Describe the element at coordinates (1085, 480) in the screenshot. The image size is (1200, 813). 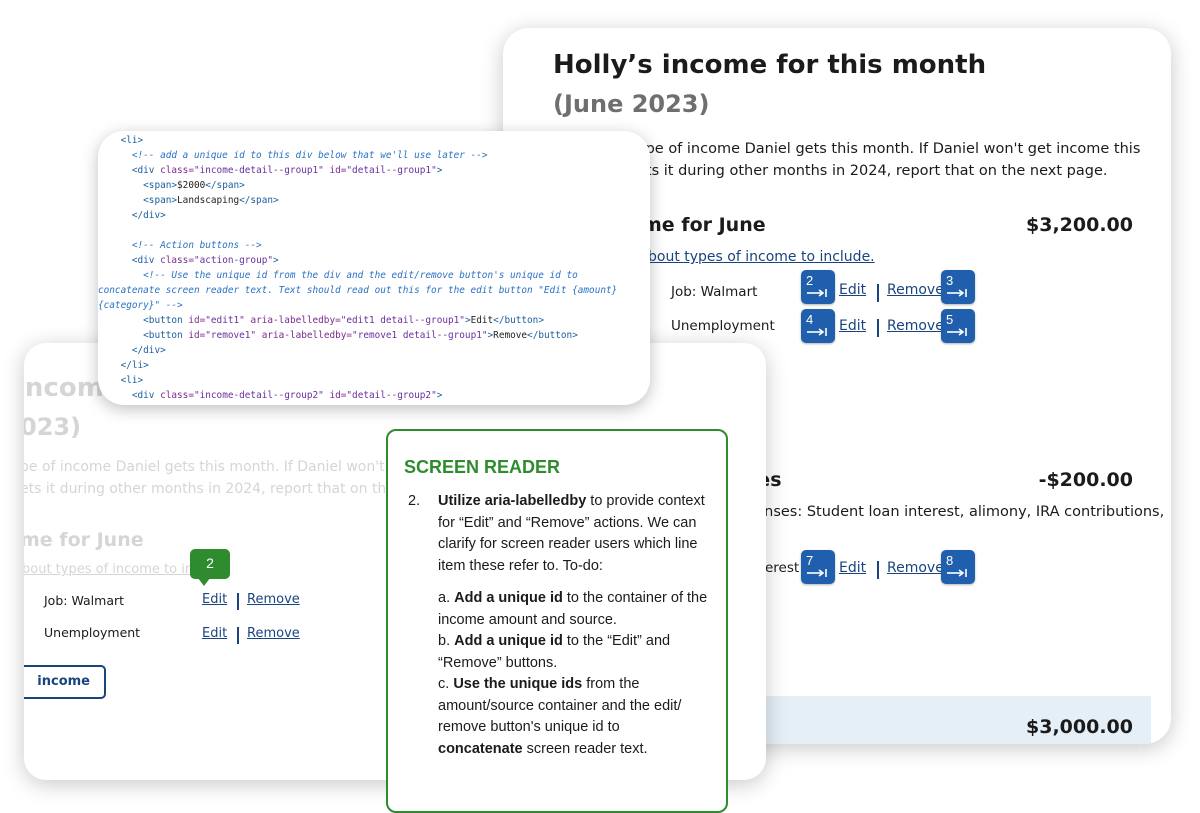
I see `expense-section-amount: -$200.00` at that location.